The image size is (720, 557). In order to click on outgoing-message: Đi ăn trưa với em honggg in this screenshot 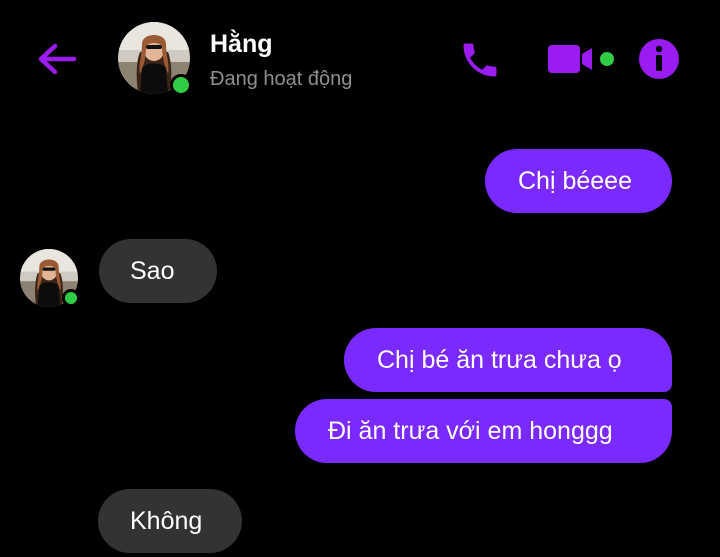, I will do `click(483, 431)`.